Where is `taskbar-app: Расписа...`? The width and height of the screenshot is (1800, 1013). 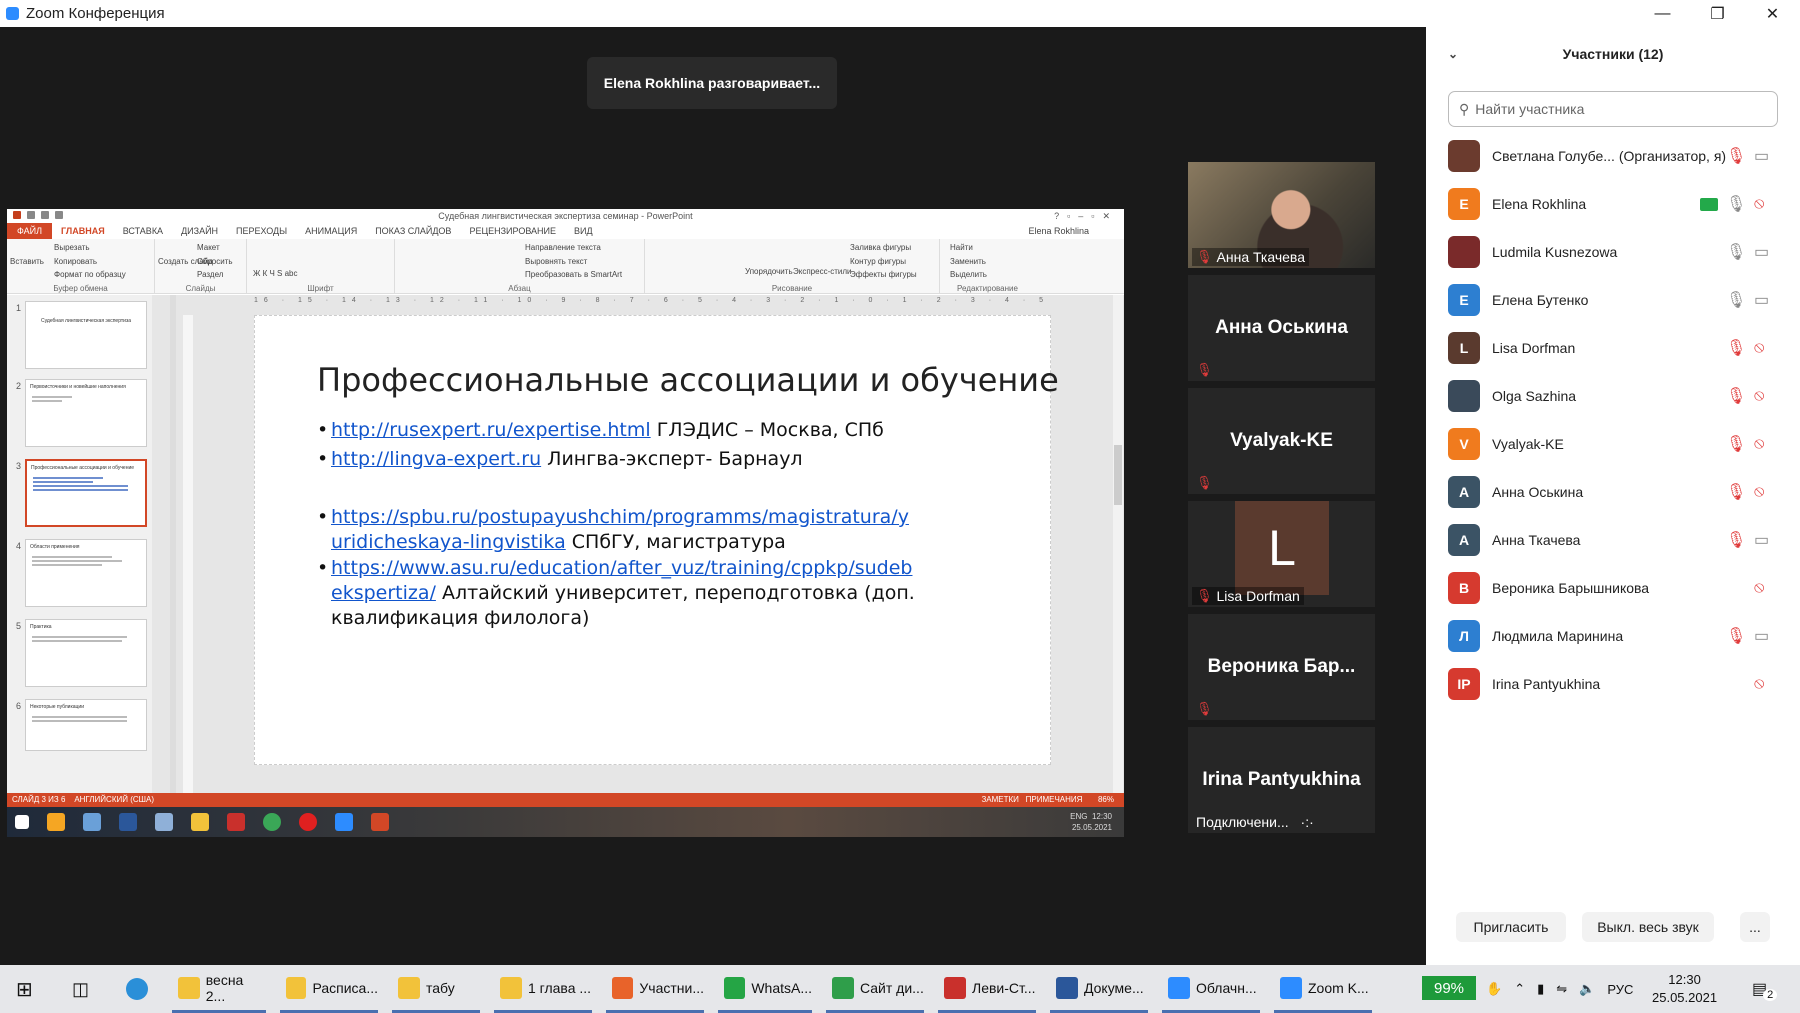 taskbar-app: Расписа... is located at coordinates (329, 989).